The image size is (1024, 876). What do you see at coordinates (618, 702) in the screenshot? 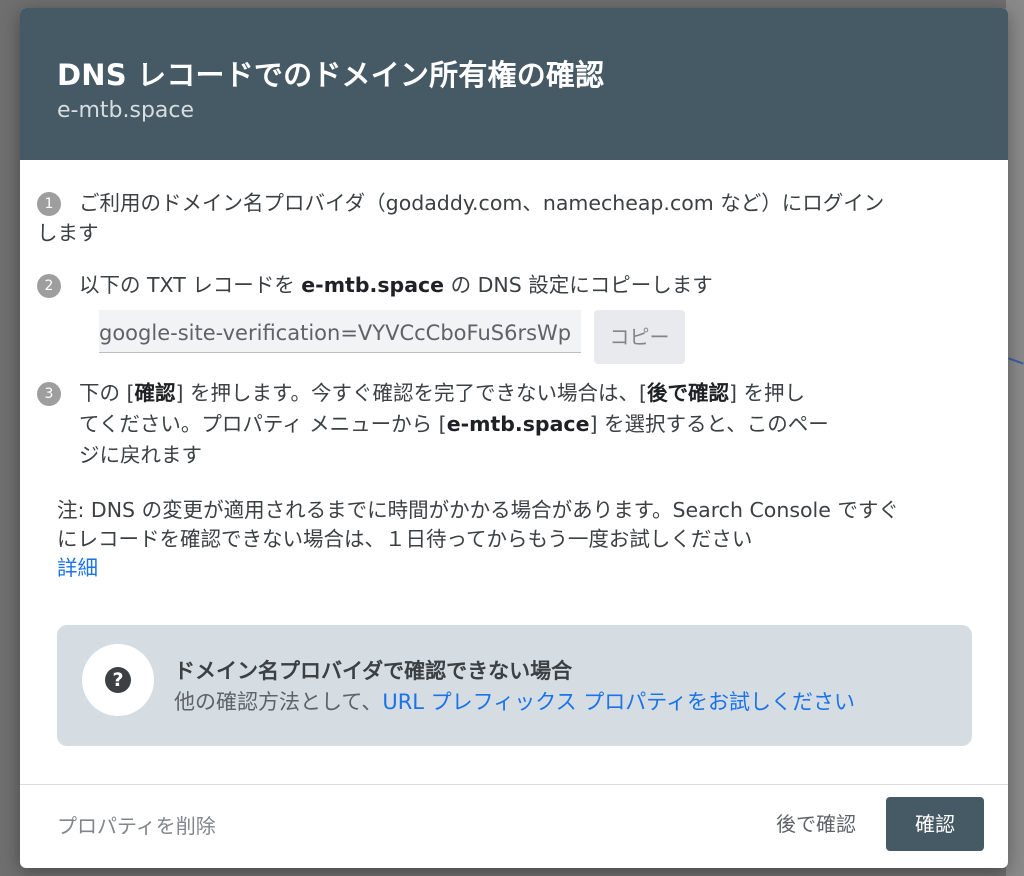
I see `url-prefix-link: URL プレフィックス プロパティをお試しください` at bounding box center [618, 702].